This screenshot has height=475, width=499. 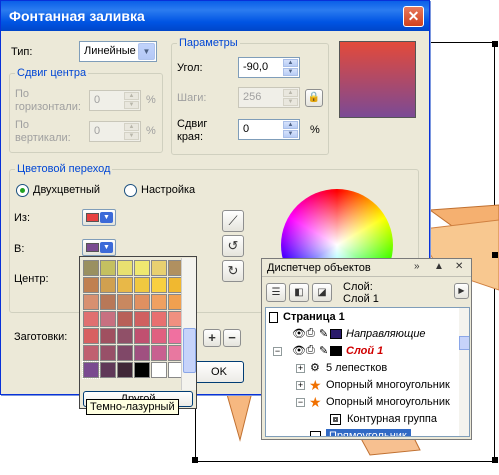 I want to click on layer-color-swatch, so click(x=336, y=334).